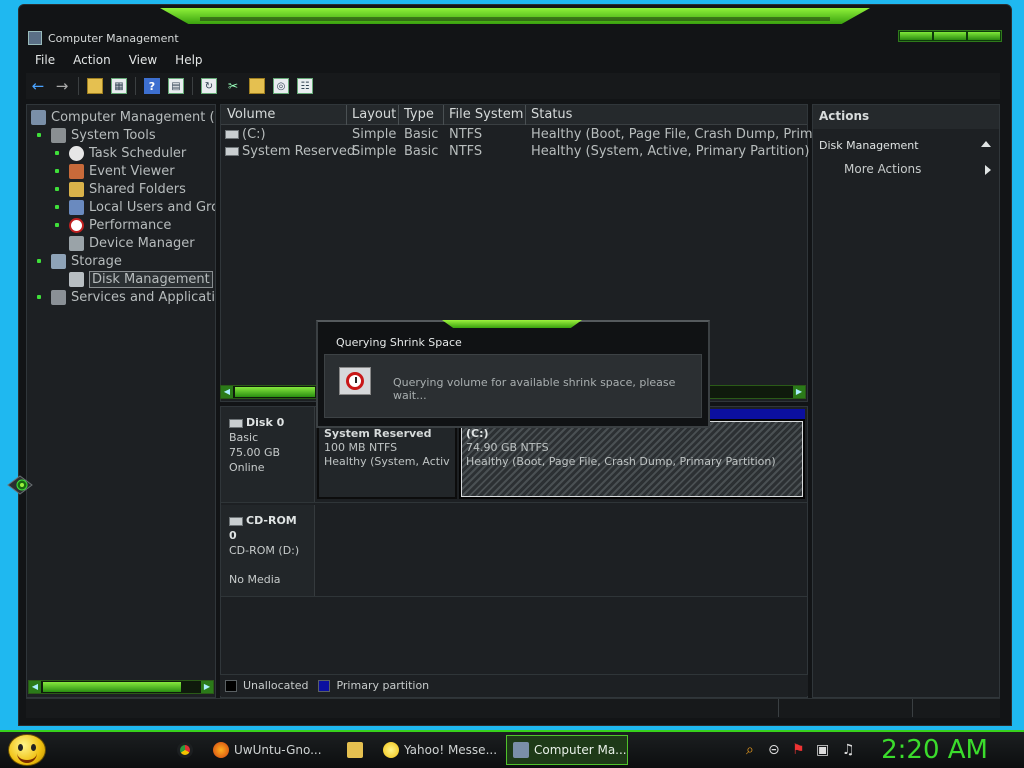 The image size is (1024, 768). What do you see at coordinates (132, 243) in the screenshot?
I see `tree-device-manager: Device Manager` at bounding box center [132, 243].